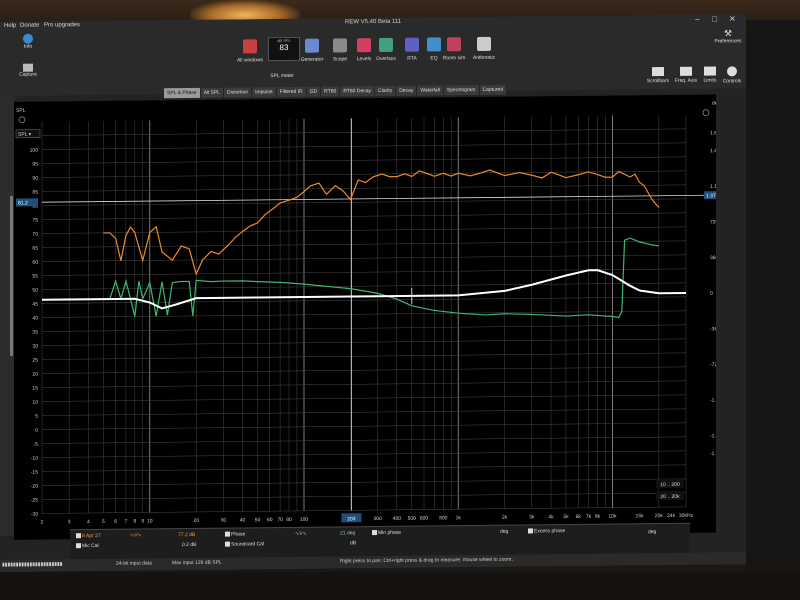  Describe the element at coordinates (258, 520) in the screenshot. I see `x-tick-label: 50` at that location.